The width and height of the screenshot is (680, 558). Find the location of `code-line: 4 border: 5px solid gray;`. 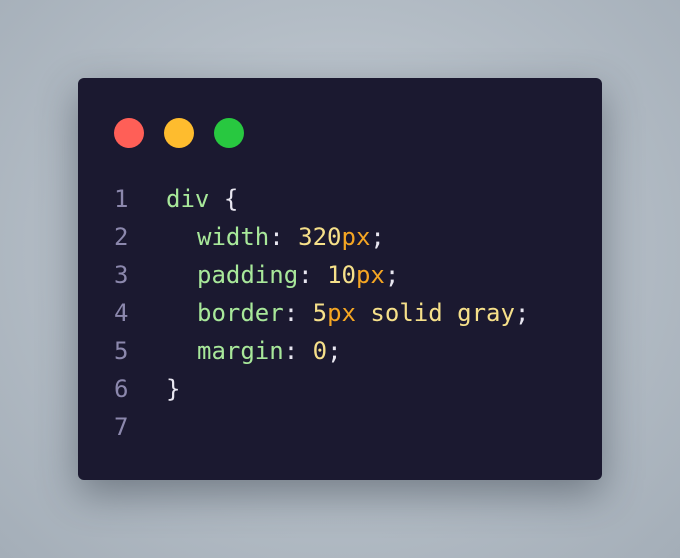

code-line: 4 border: 5px solid gray; is located at coordinates (340, 313).